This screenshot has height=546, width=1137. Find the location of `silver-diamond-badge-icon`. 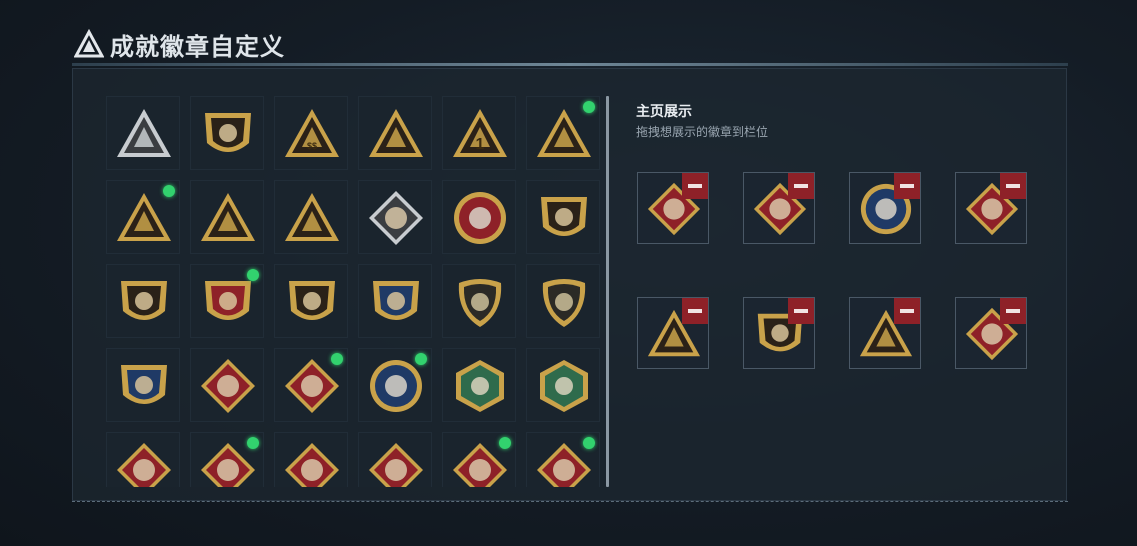

silver-diamond-badge-icon is located at coordinates (396, 218).